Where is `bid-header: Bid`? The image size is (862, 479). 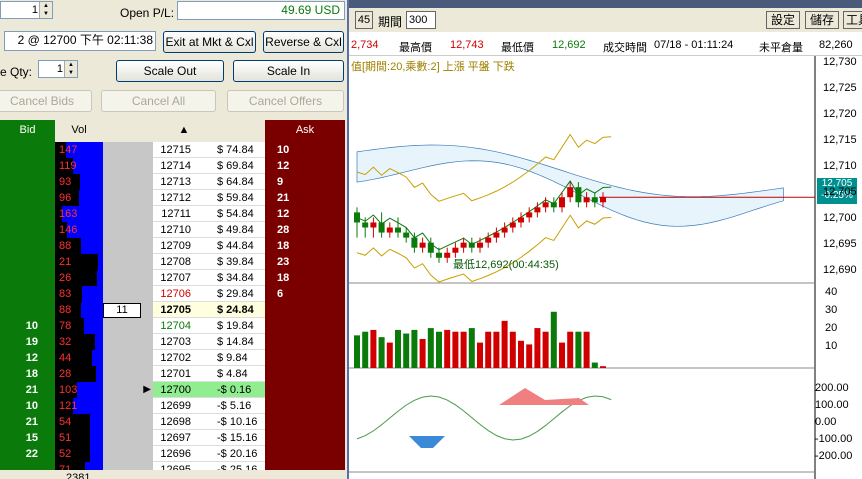
bid-header: Bid is located at coordinates (27, 131).